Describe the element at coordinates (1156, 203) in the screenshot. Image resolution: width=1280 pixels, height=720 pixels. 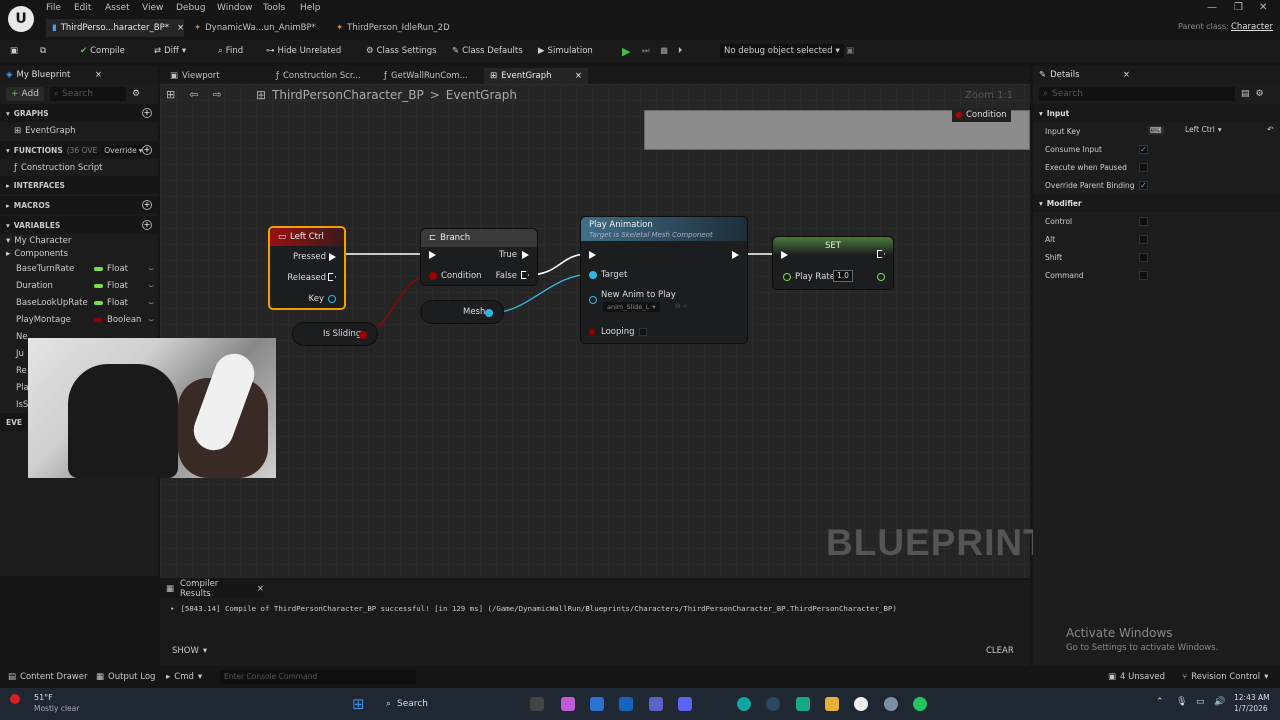
I see `section-modifier: ▾ Modifier` at that location.